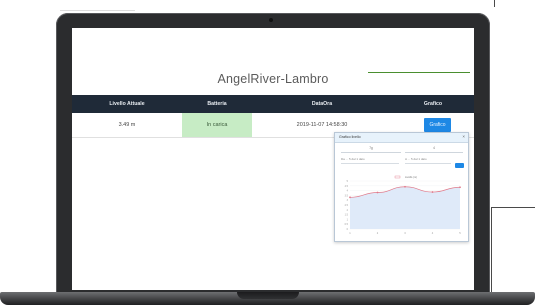 This screenshot has width=535, height=305. I want to click on y-tick-label: 4, so click(348, 191).